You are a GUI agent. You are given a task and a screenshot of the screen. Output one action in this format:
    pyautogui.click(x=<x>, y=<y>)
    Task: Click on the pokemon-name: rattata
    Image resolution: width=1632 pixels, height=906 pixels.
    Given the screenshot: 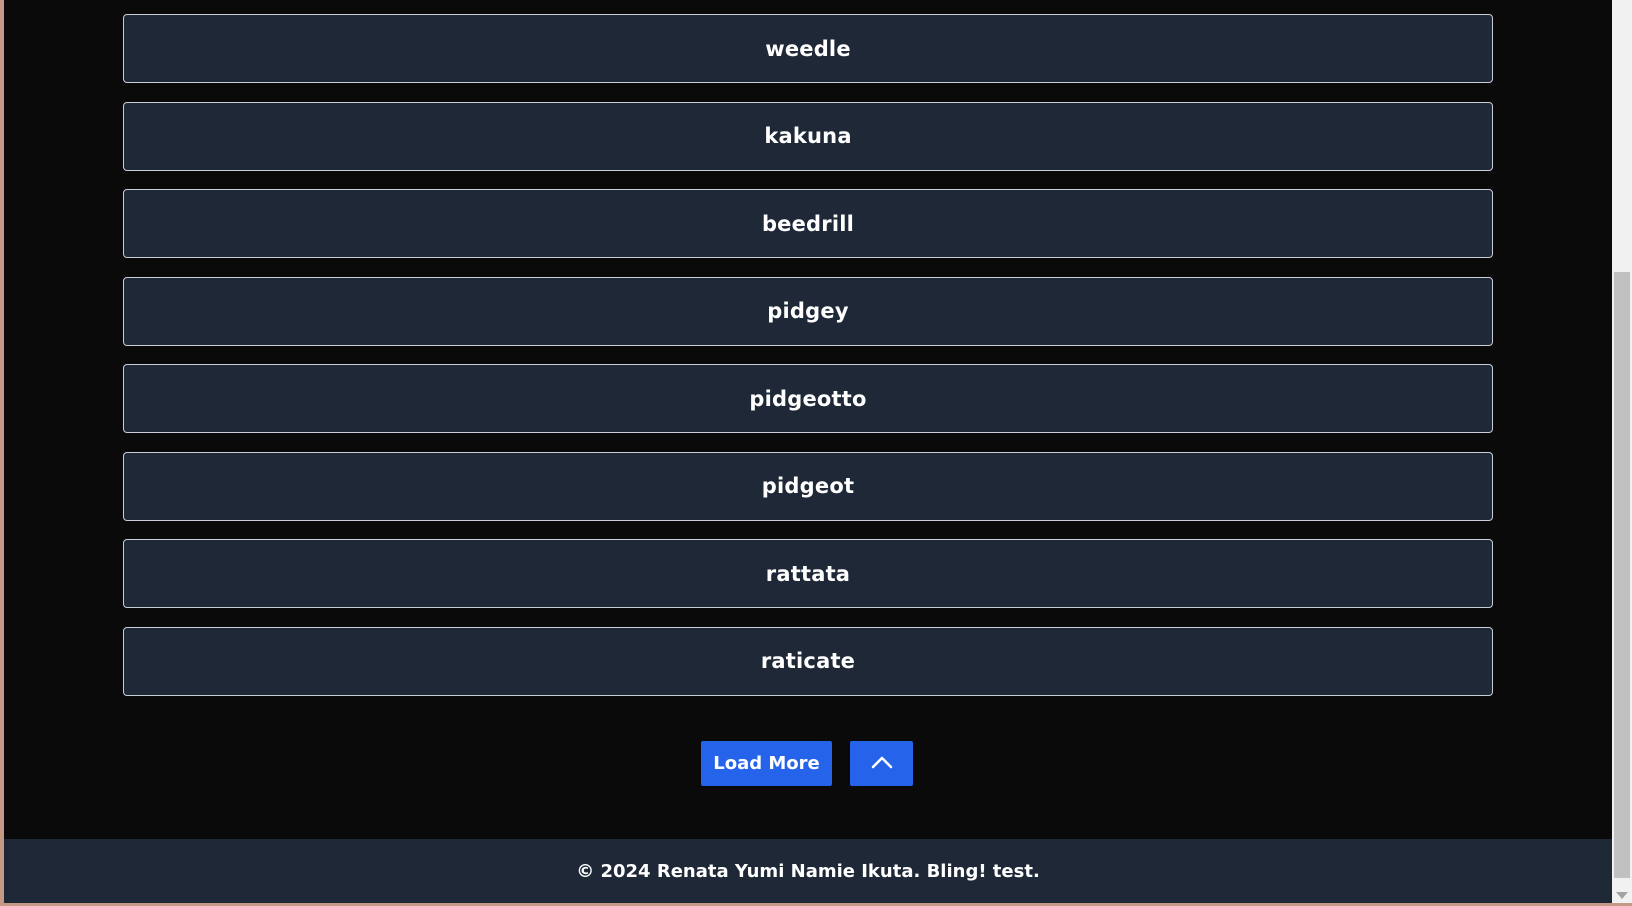 What is the action you would take?
    pyautogui.click(x=808, y=573)
    